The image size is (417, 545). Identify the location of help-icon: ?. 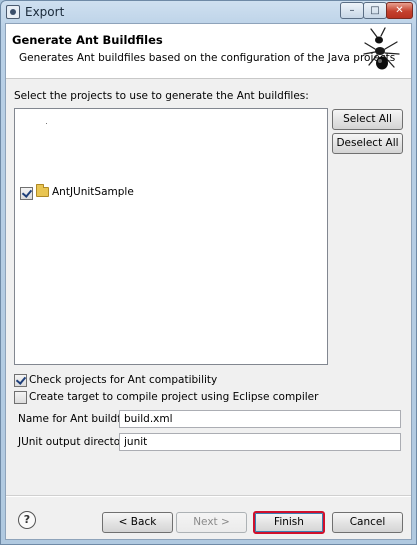
(27, 520).